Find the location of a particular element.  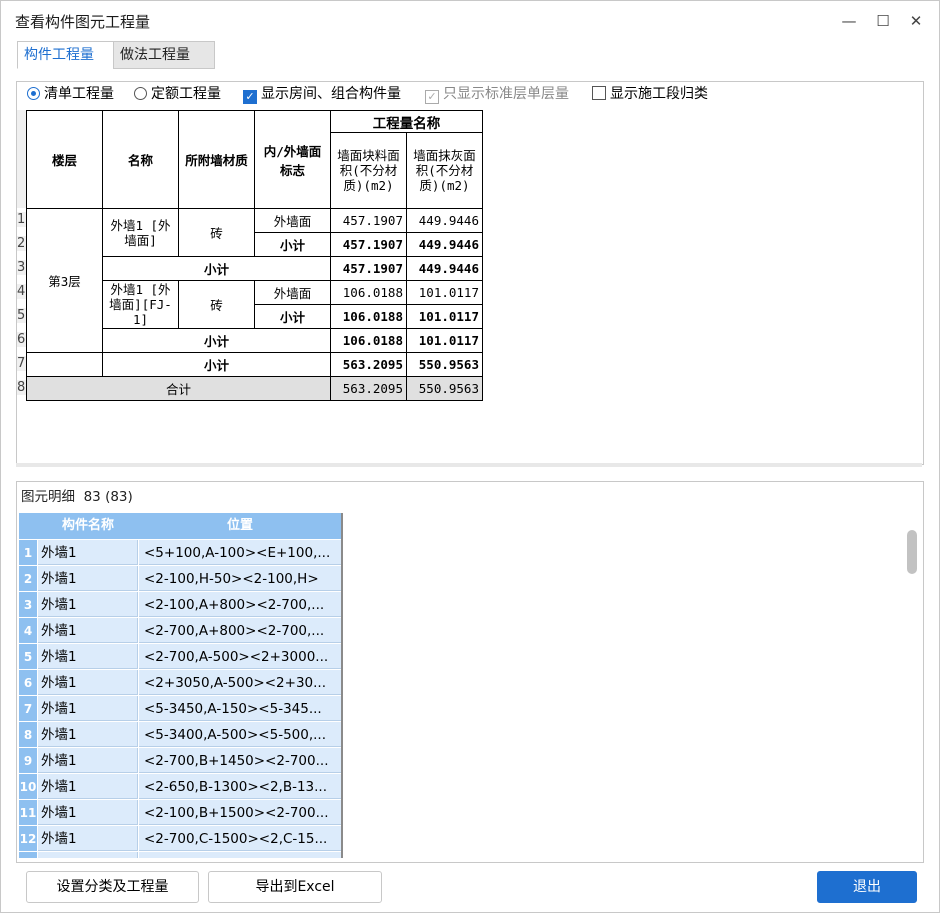

row-number: 5 is located at coordinates (21, 315).